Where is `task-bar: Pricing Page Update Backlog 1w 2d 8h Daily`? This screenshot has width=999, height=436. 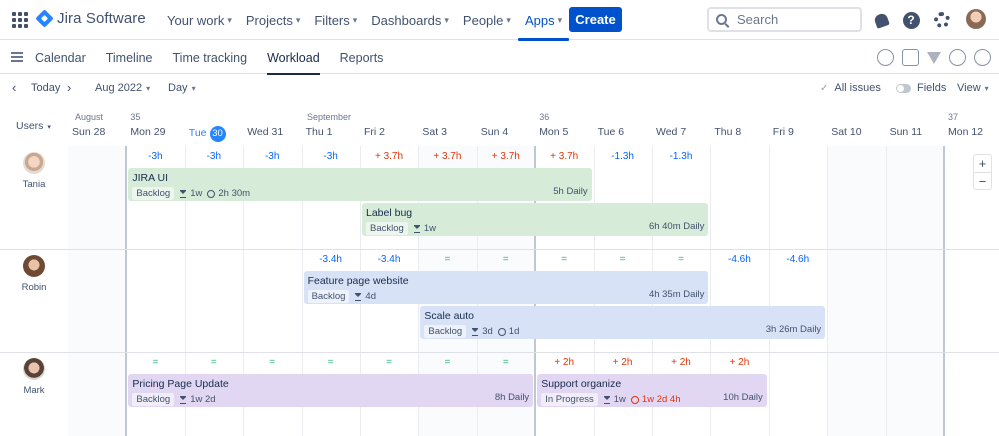
task-bar: Pricing Page Update Backlog 1w 2d 8h Daily is located at coordinates (331, 390).